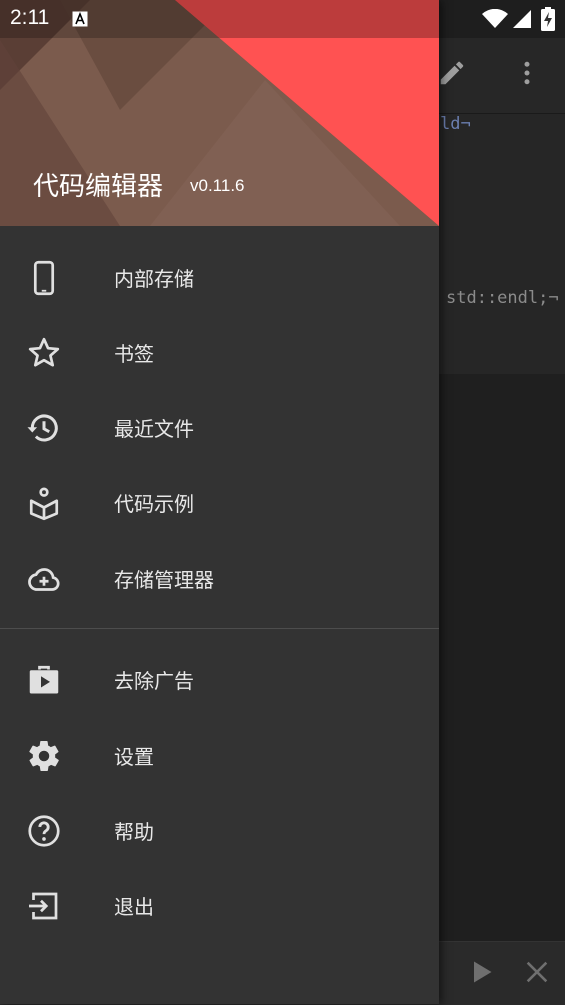  Describe the element at coordinates (30, 17) in the screenshot. I see `status-time: 2:11` at that location.